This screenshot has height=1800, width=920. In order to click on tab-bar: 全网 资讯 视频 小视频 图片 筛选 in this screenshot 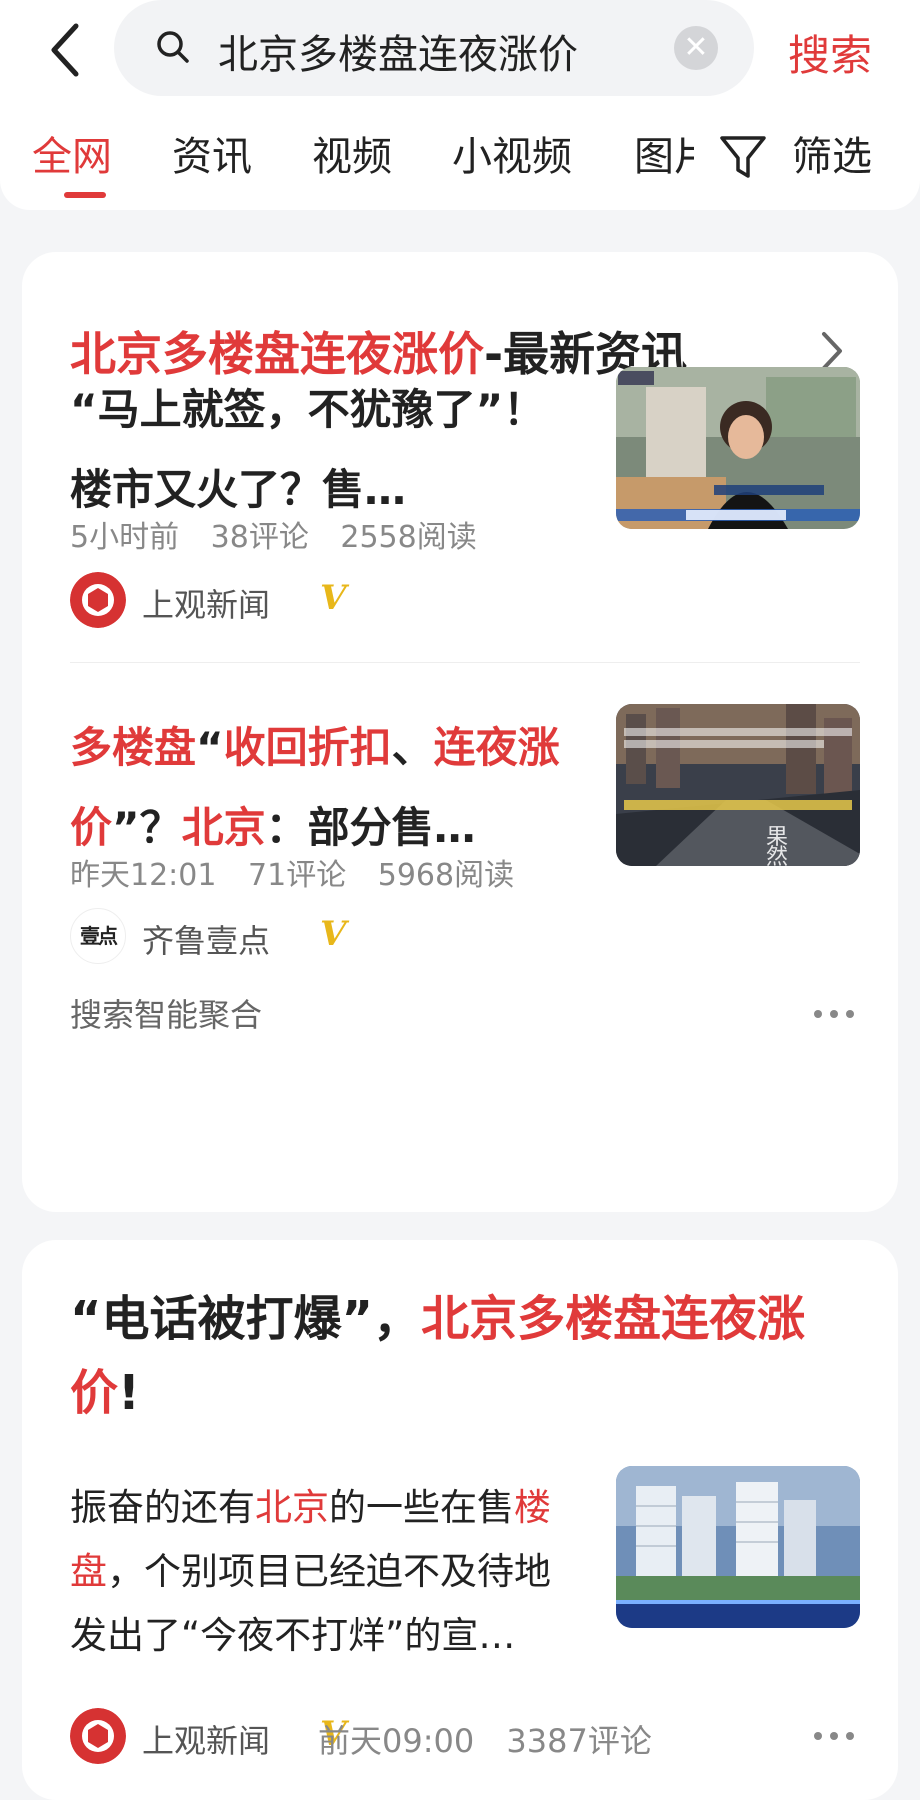, I will do `click(460, 162)`.